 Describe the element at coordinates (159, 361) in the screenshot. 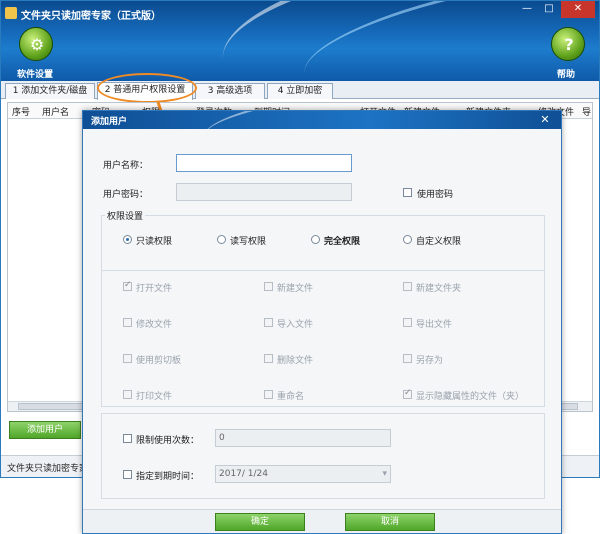

I see `perm-clipboard-label: 使用剪切板` at that location.